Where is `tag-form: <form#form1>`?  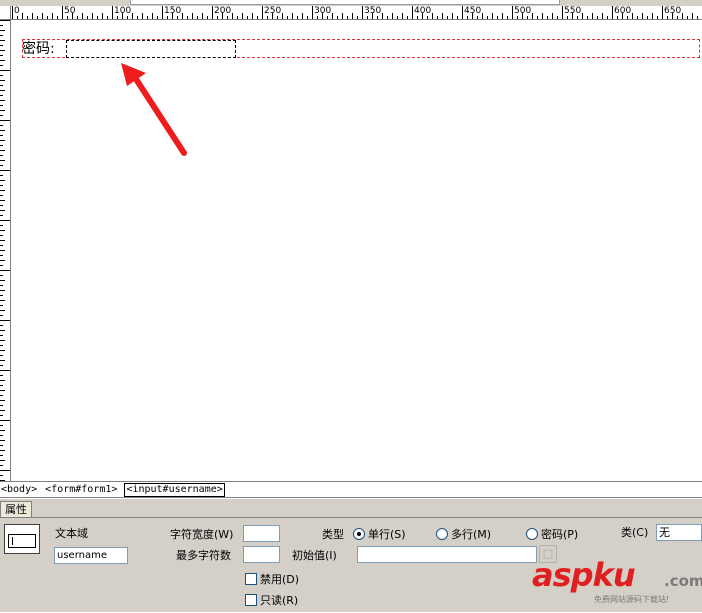 tag-form: <form#form1> is located at coordinates (81, 489).